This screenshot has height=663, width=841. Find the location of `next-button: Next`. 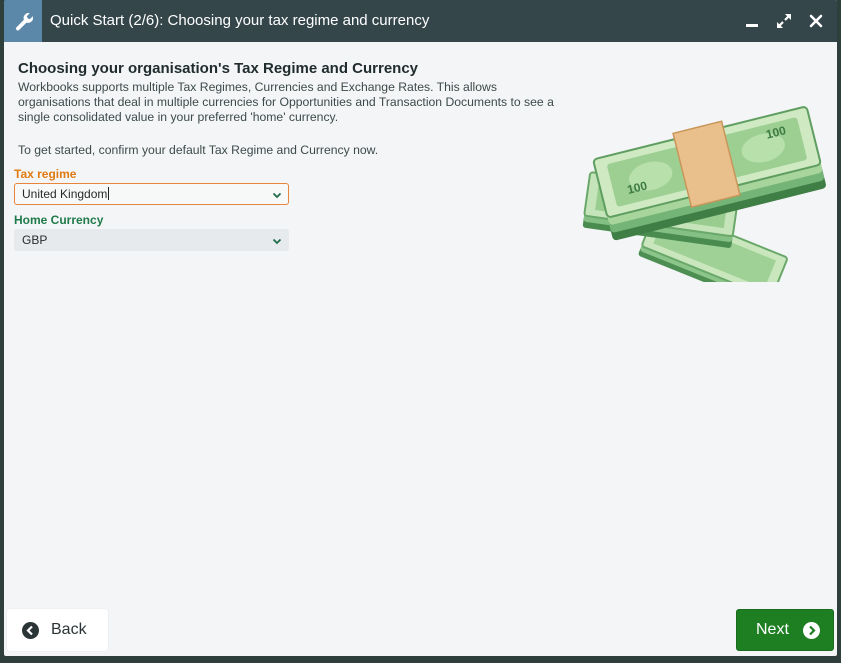

next-button: Next is located at coordinates (785, 630).